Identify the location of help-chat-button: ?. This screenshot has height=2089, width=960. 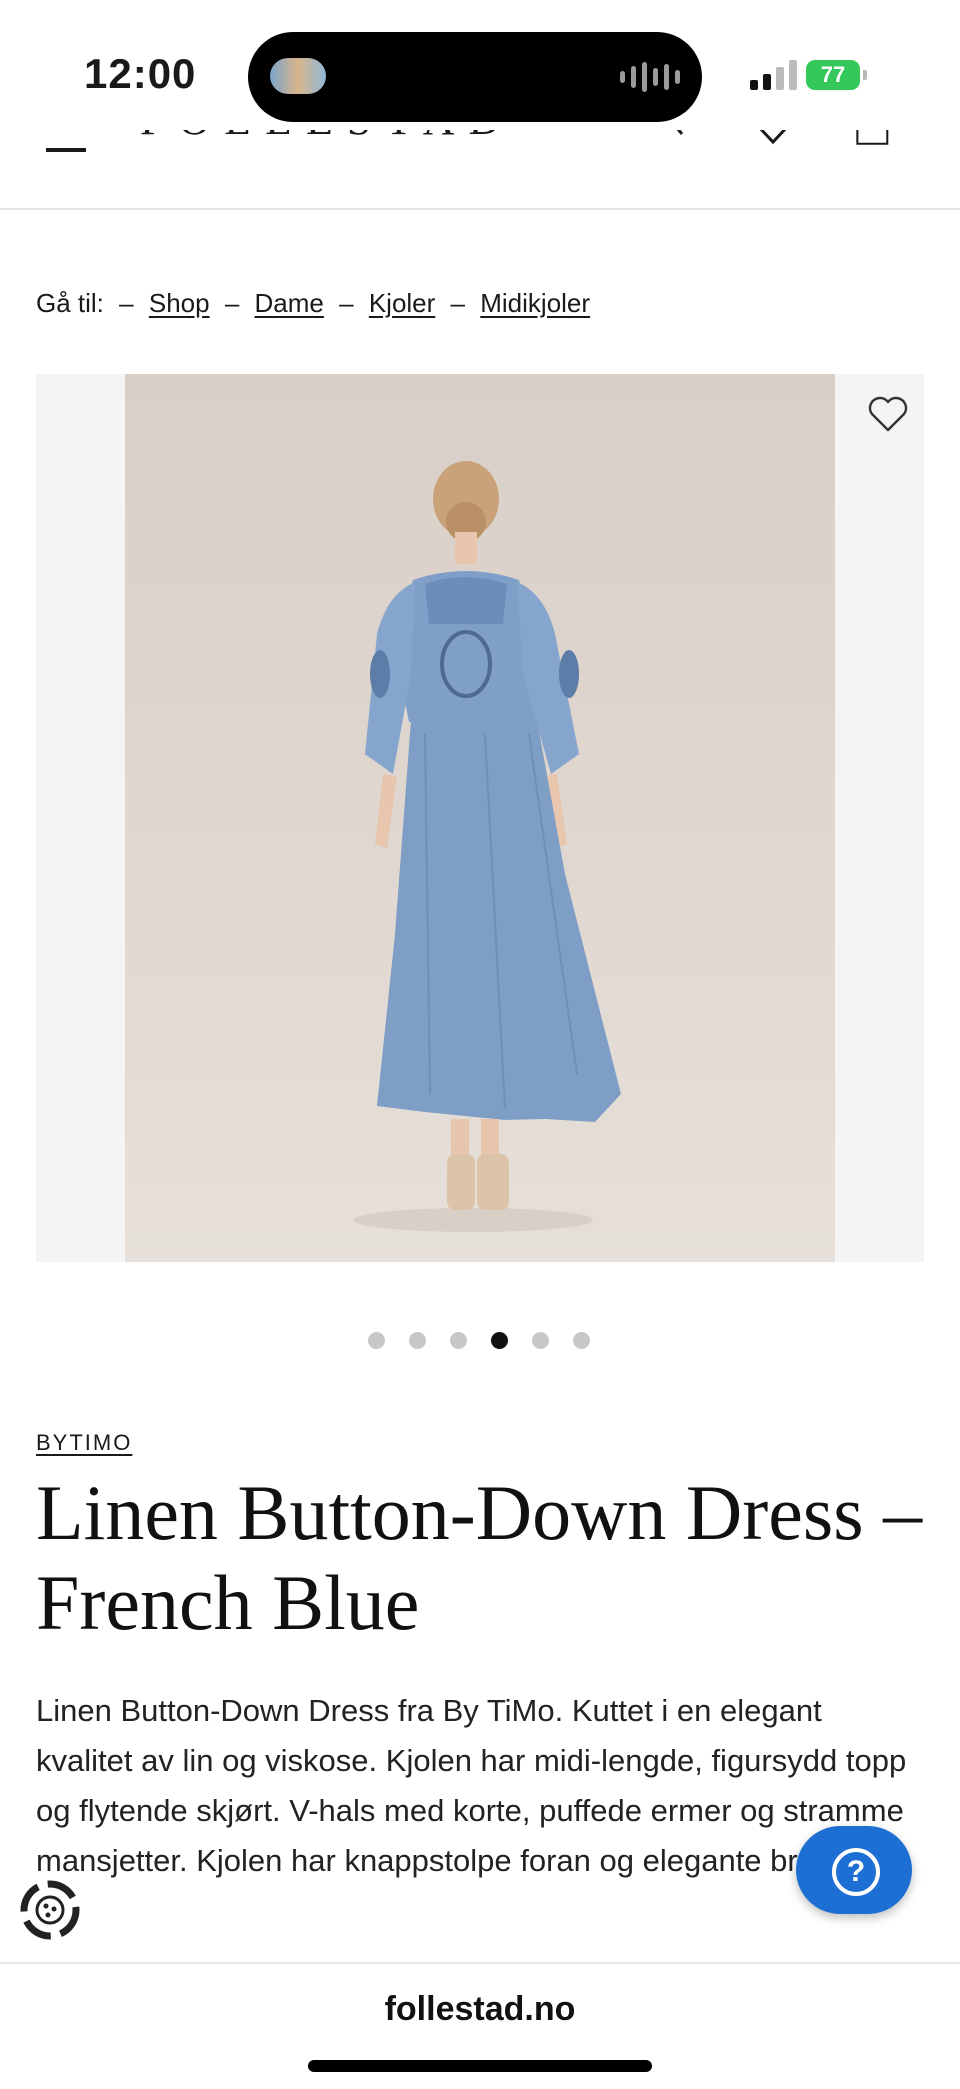
(854, 1870).